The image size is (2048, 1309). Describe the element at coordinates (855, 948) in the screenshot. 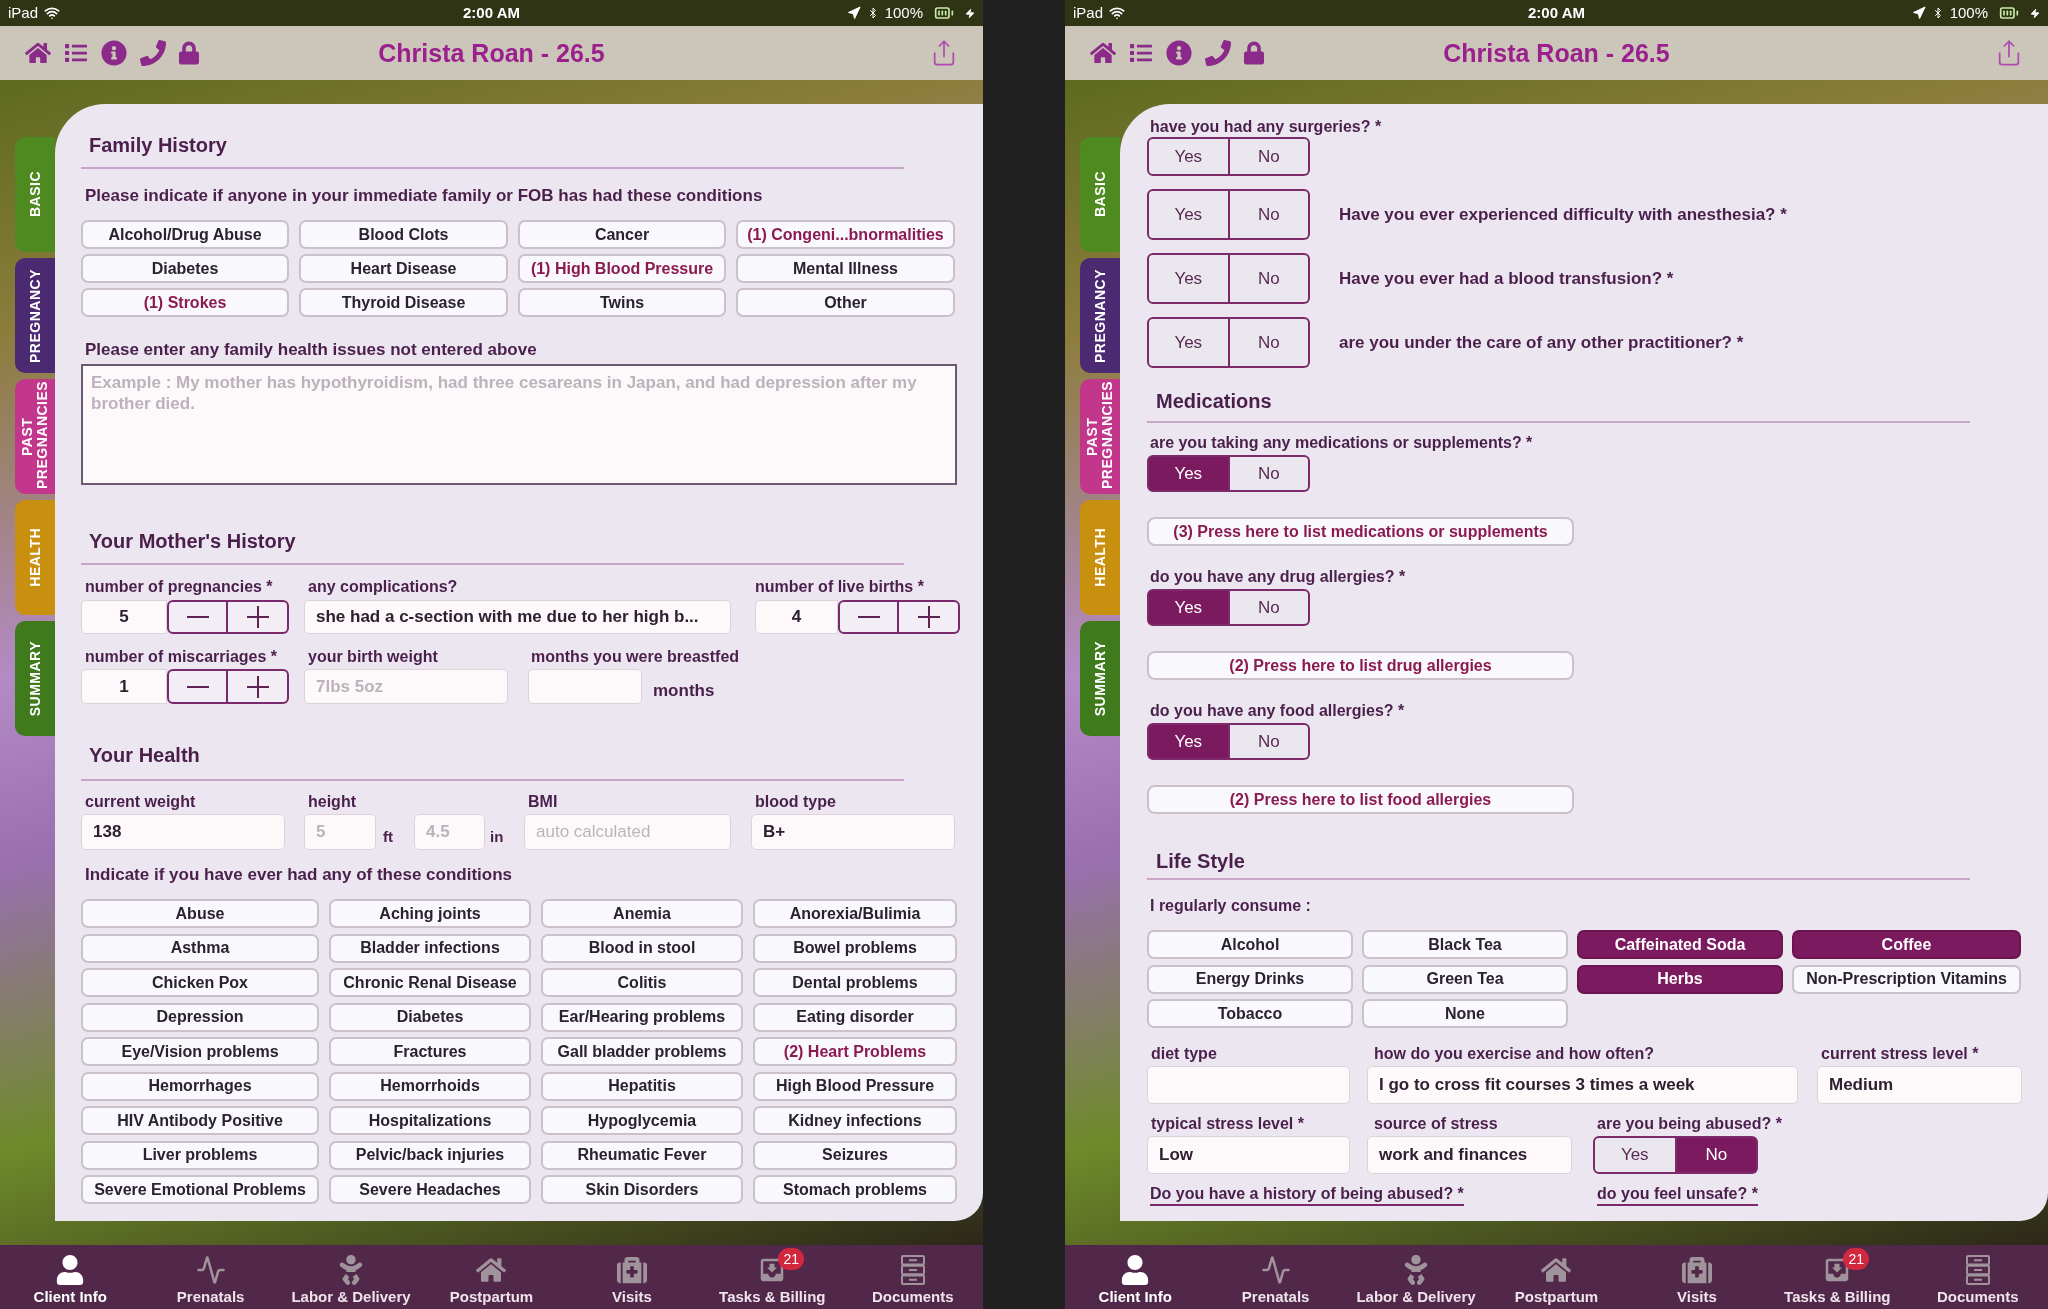

I see `condition-button: Bowel problems` at that location.